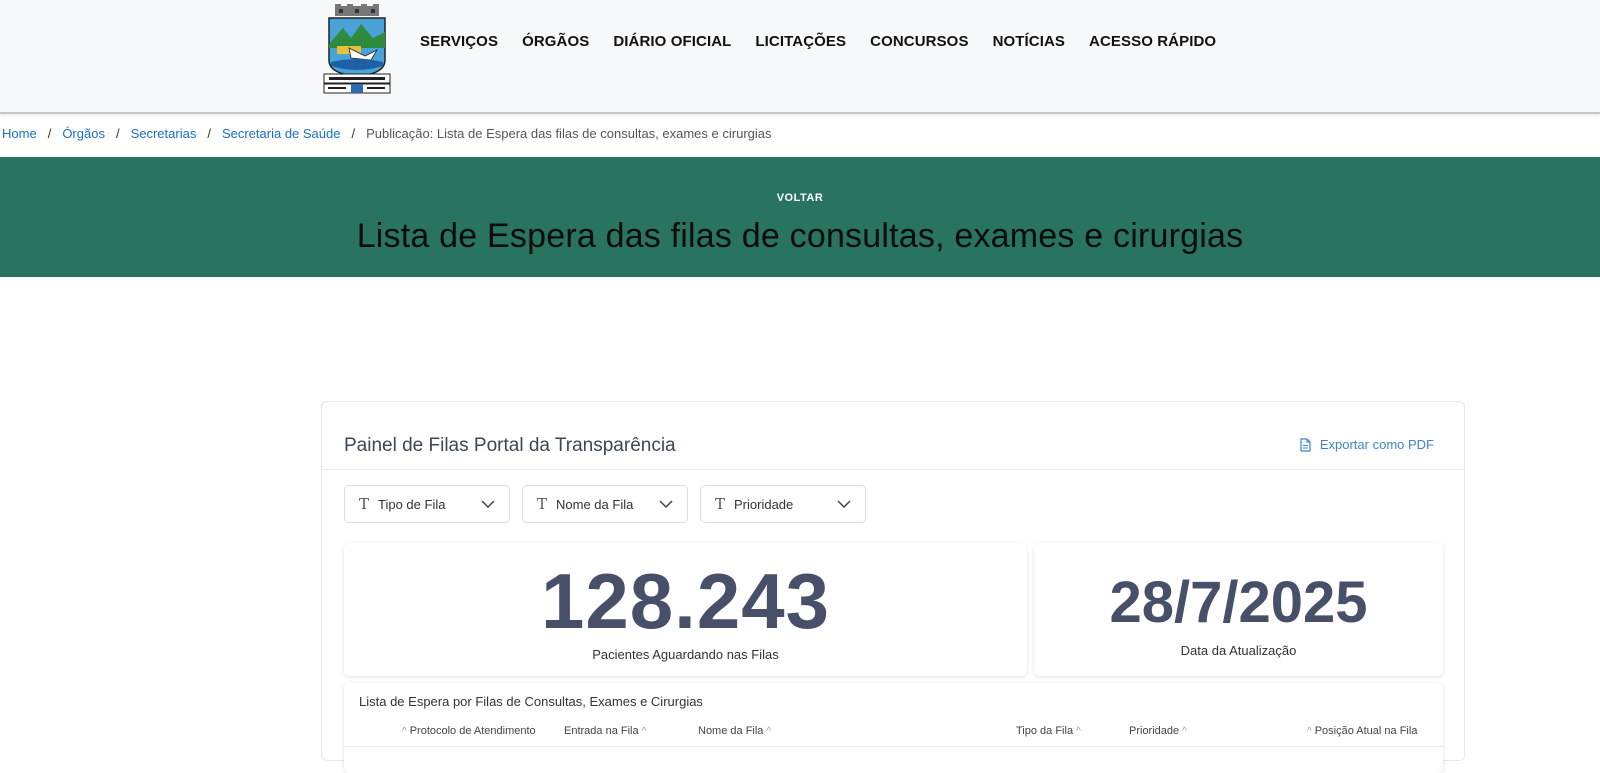 This screenshot has width=1600, height=773. I want to click on breadcrumb-home: Home, so click(19, 133).